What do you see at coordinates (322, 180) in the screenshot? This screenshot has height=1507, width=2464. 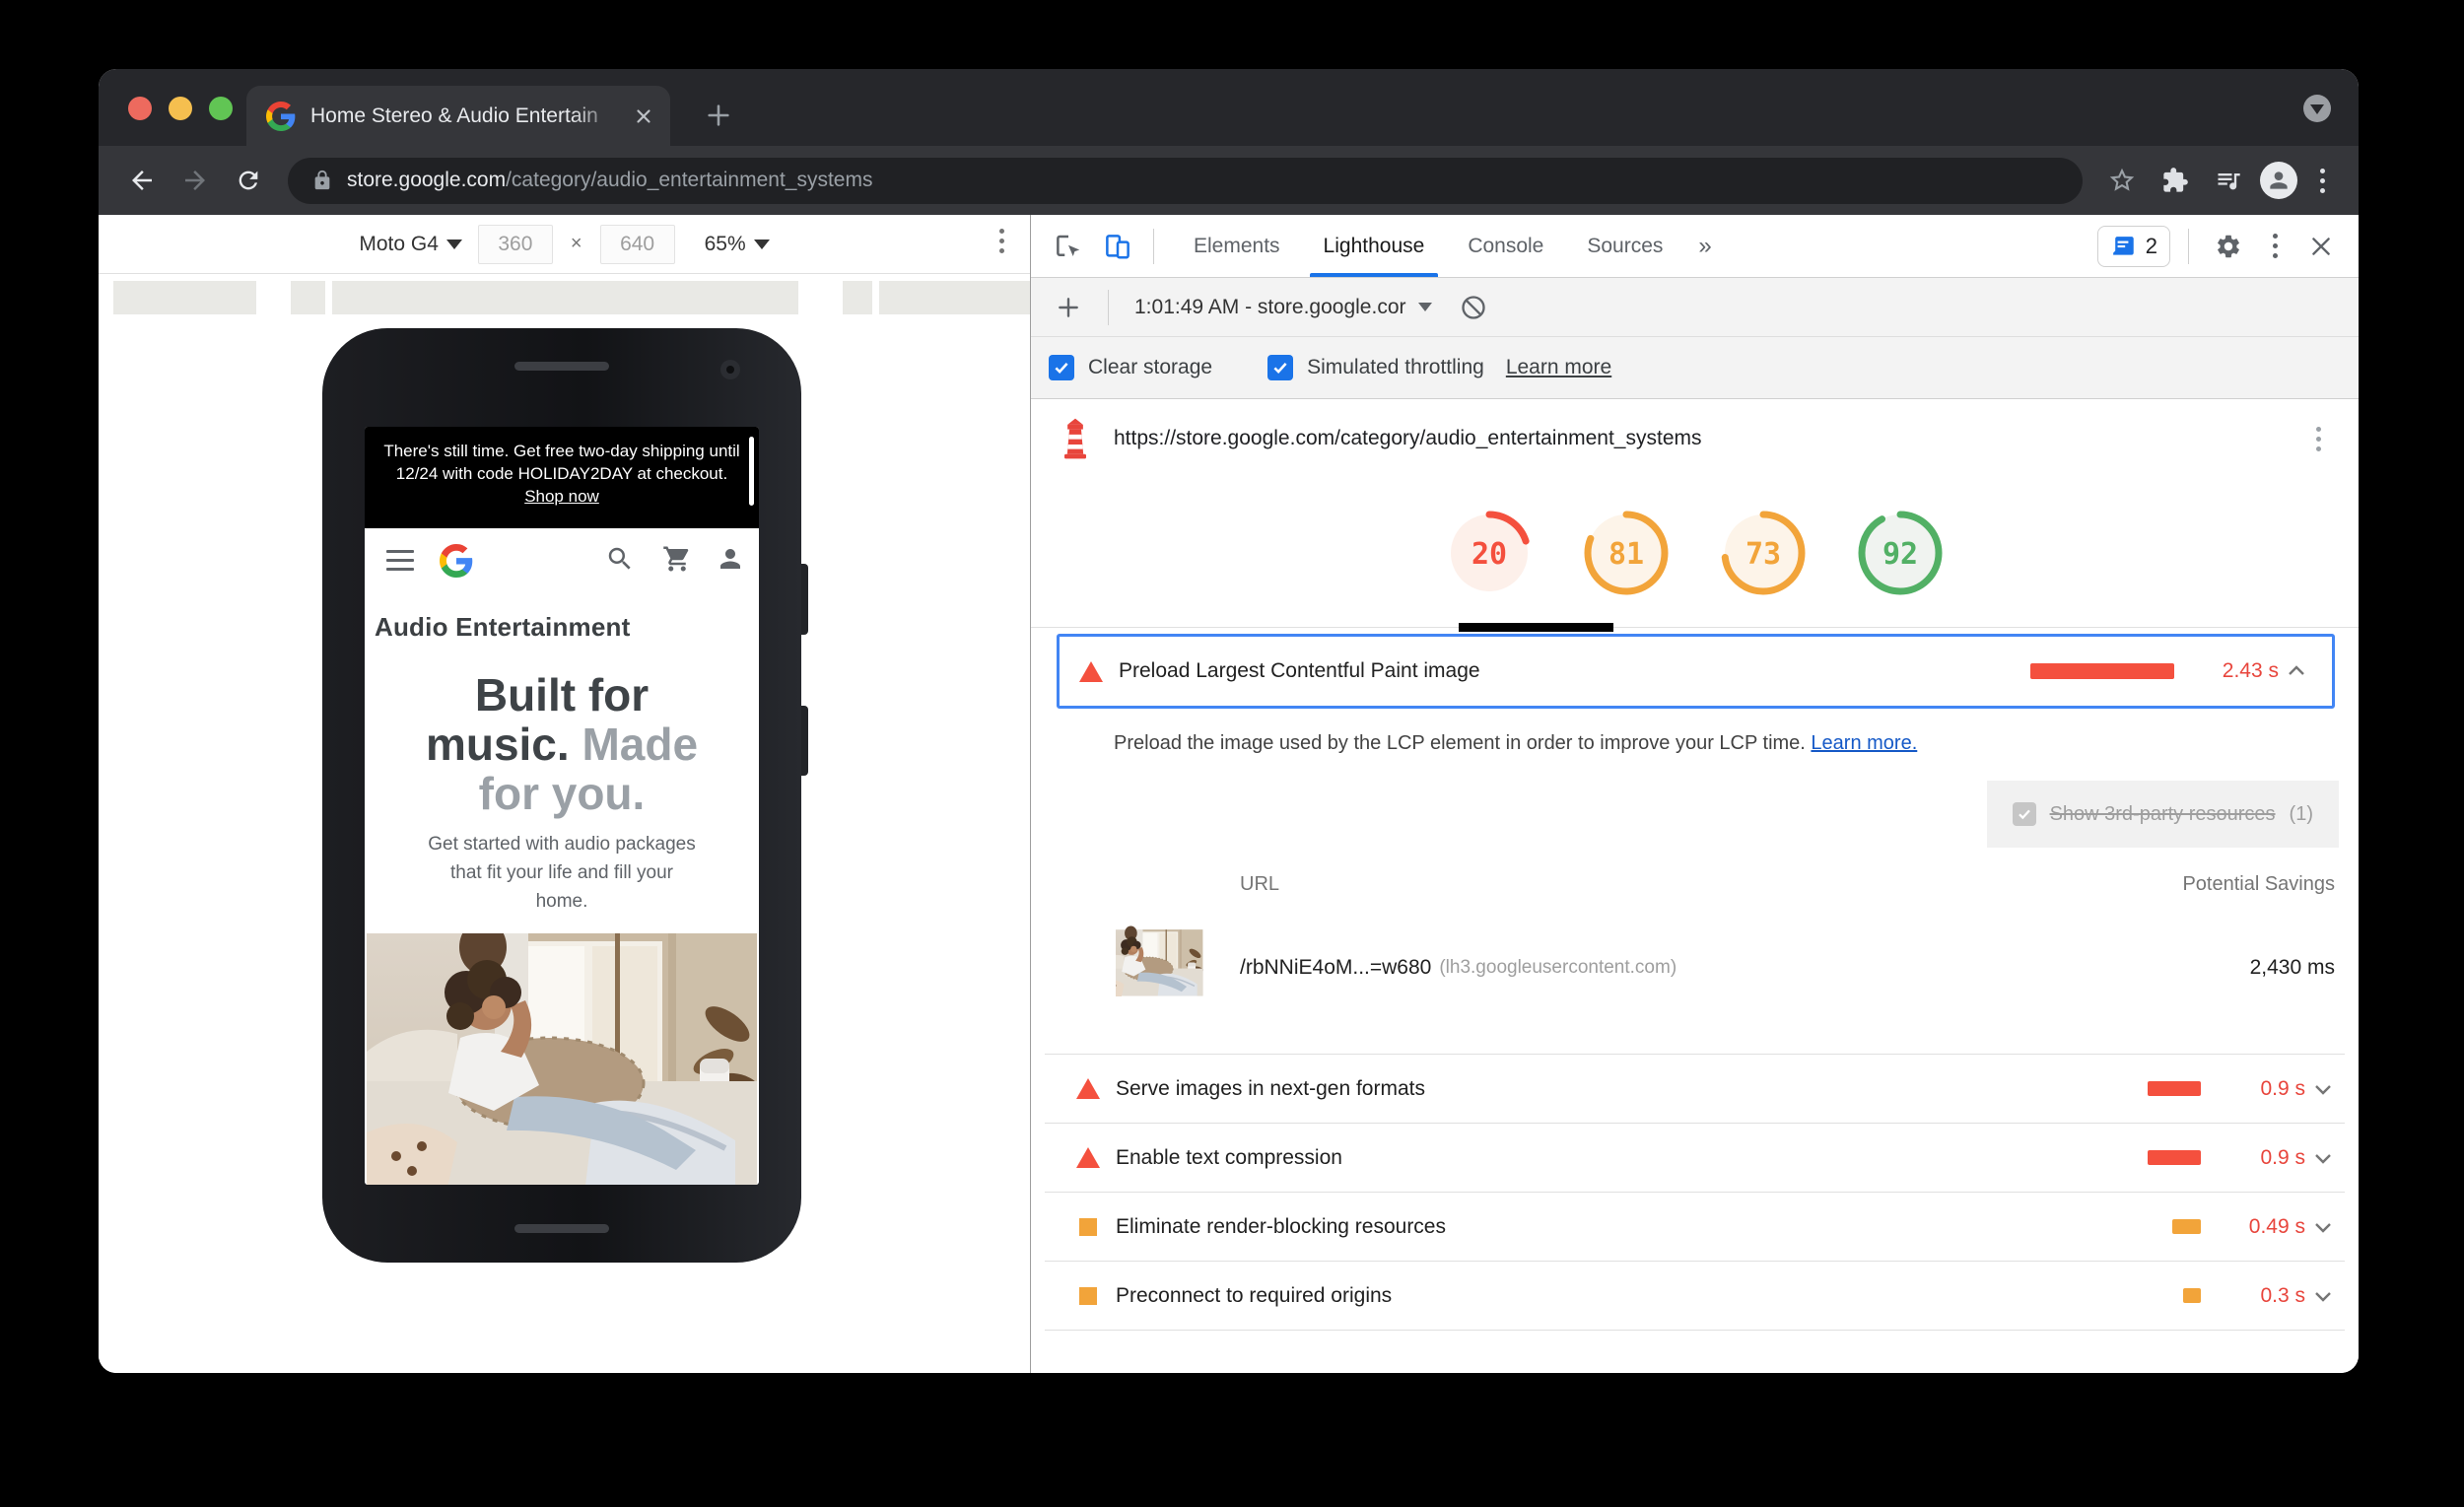 I see `lock-icon` at bounding box center [322, 180].